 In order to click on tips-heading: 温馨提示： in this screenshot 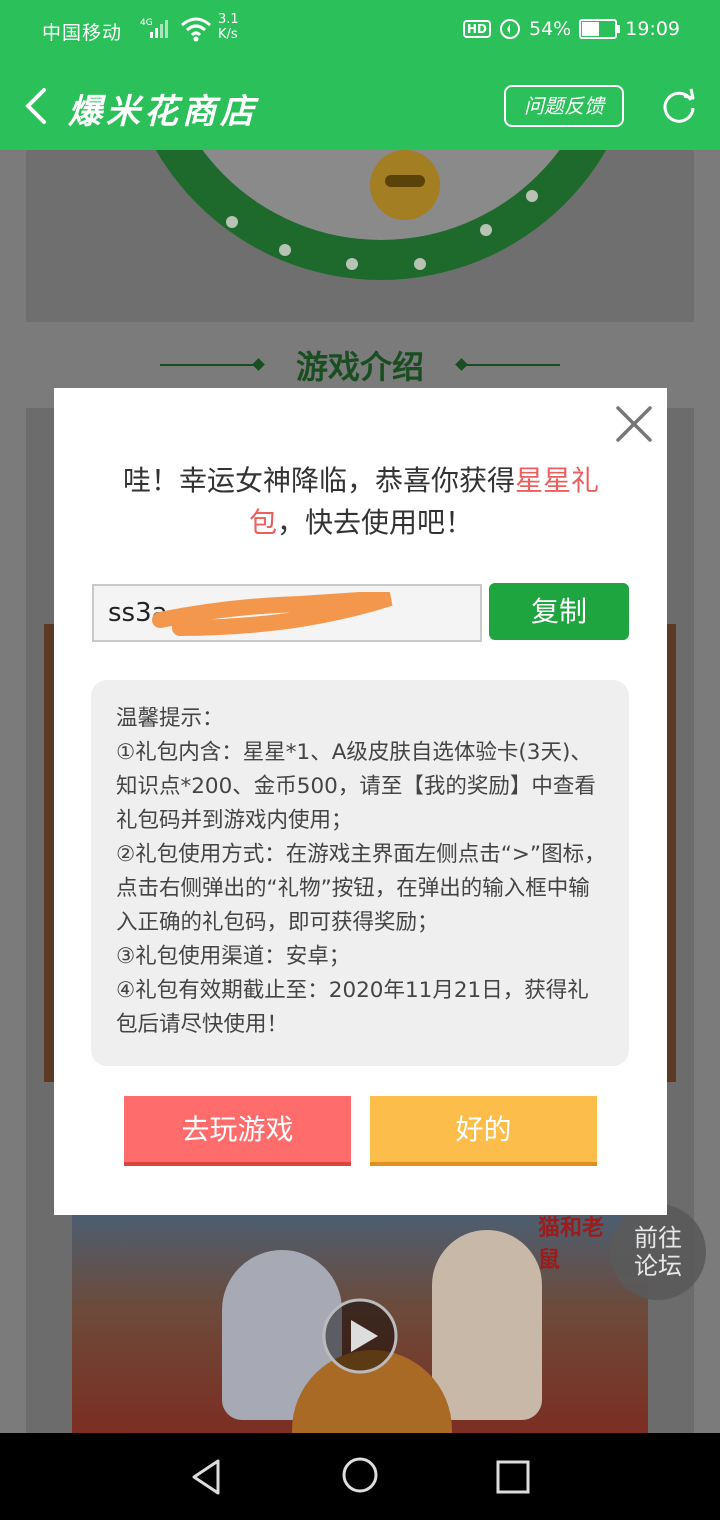, I will do `click(170, 718)`.